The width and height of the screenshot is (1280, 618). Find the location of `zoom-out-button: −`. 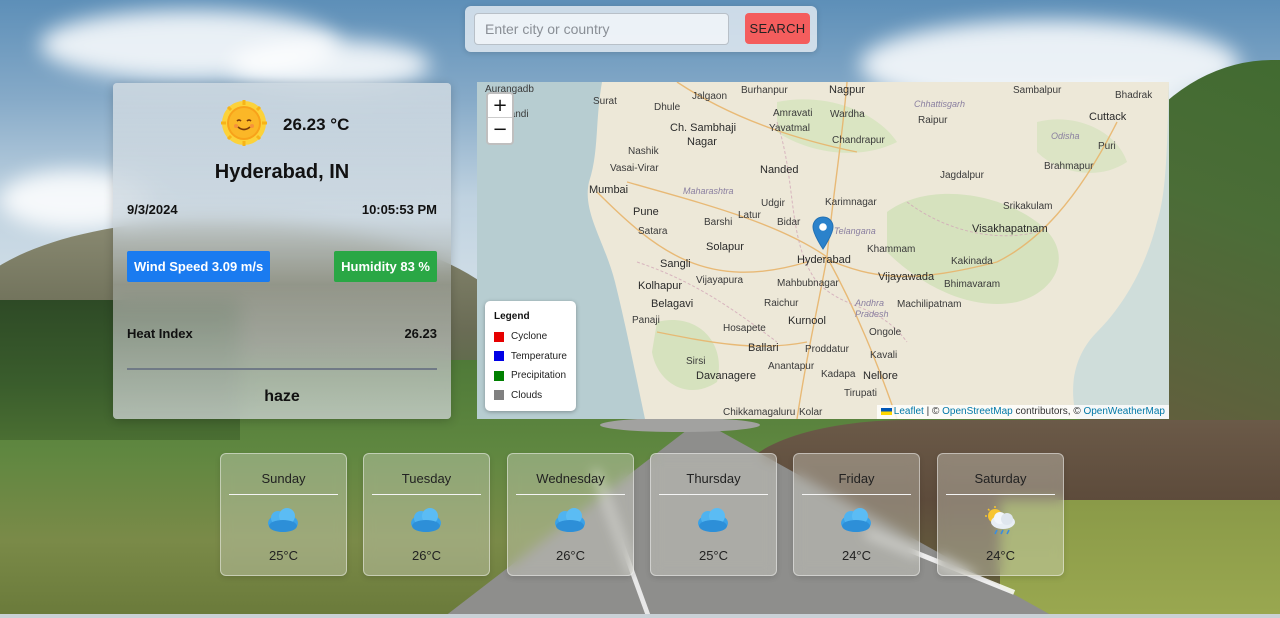

zoom-out-button: − is located at coordinates (500, 130).